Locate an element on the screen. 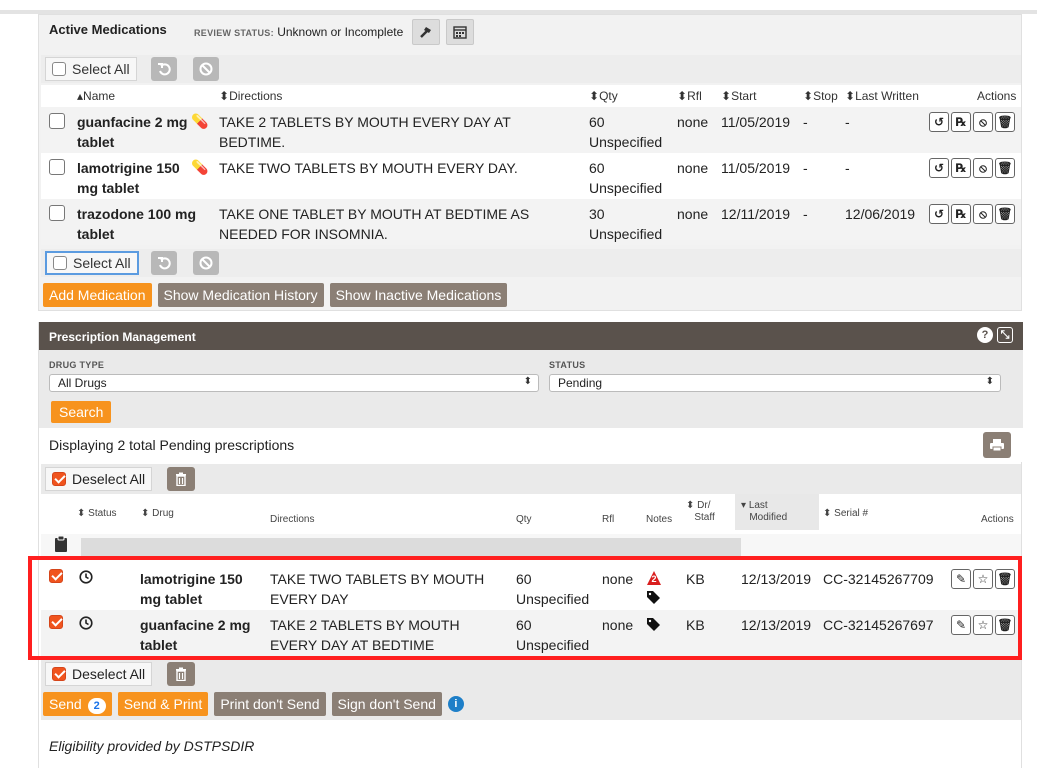  select-all-top: Select All is located at coordinates (91, 69).